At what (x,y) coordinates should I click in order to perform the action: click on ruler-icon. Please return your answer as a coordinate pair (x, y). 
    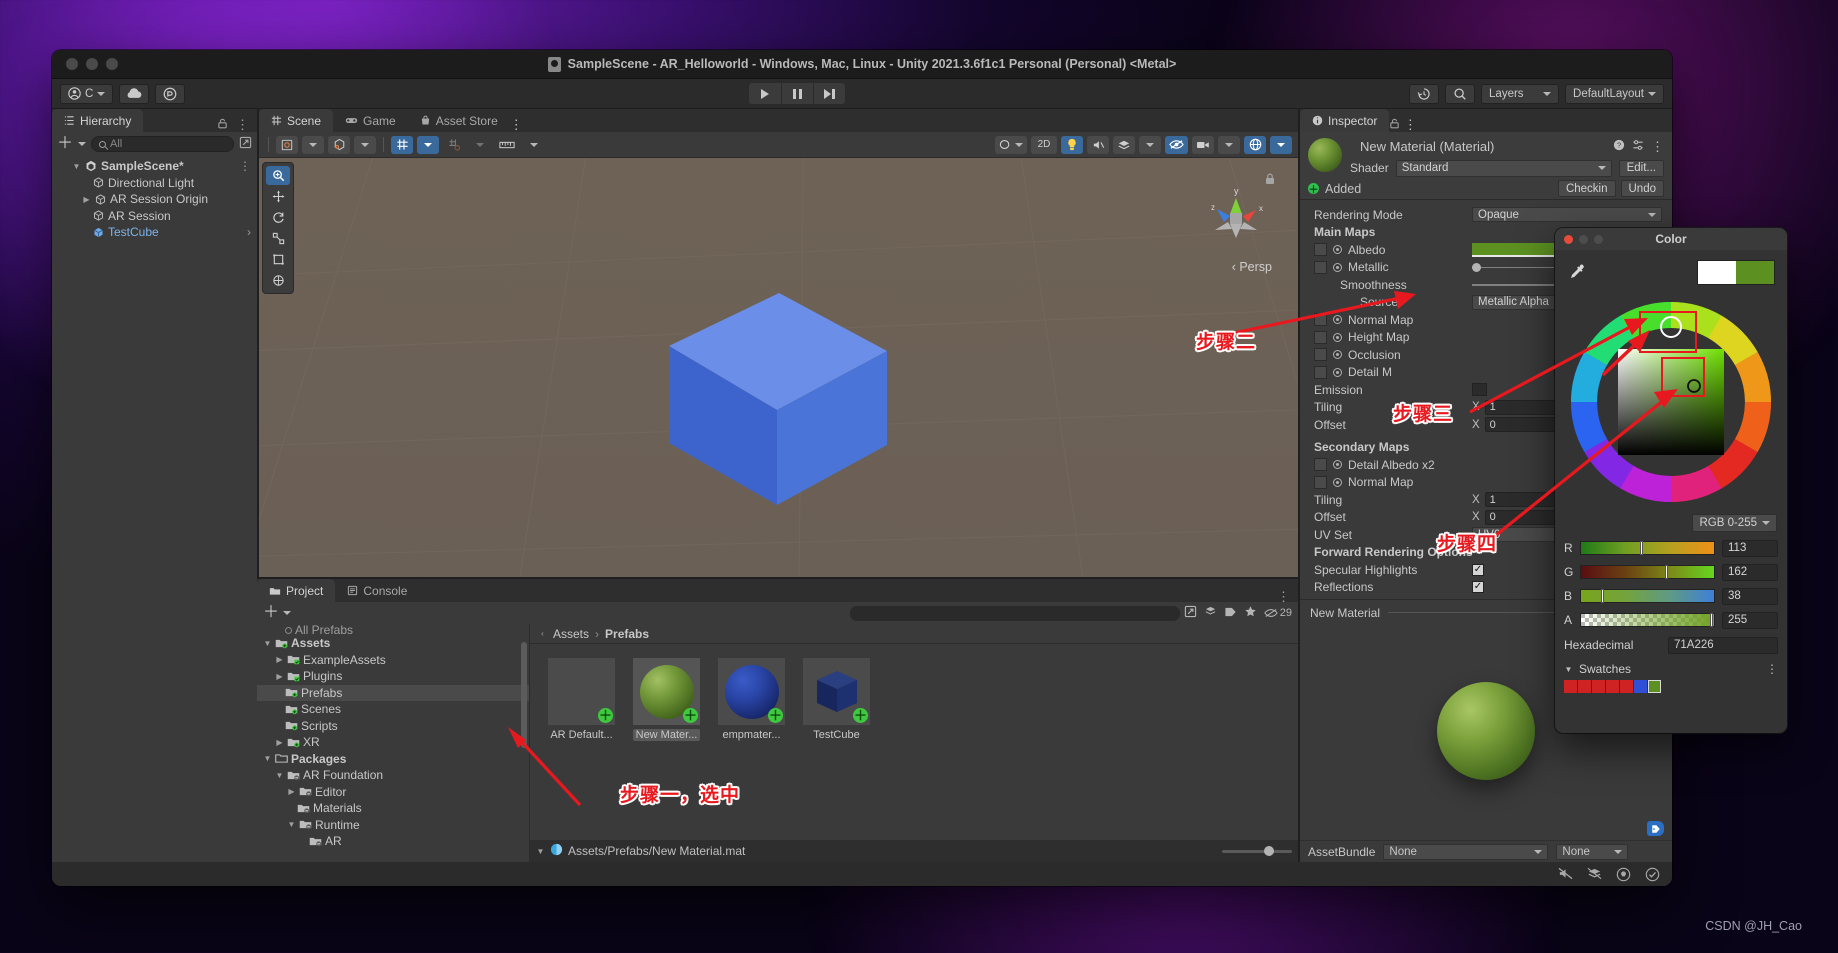
    Looking at the image, I should click on (507, 145).